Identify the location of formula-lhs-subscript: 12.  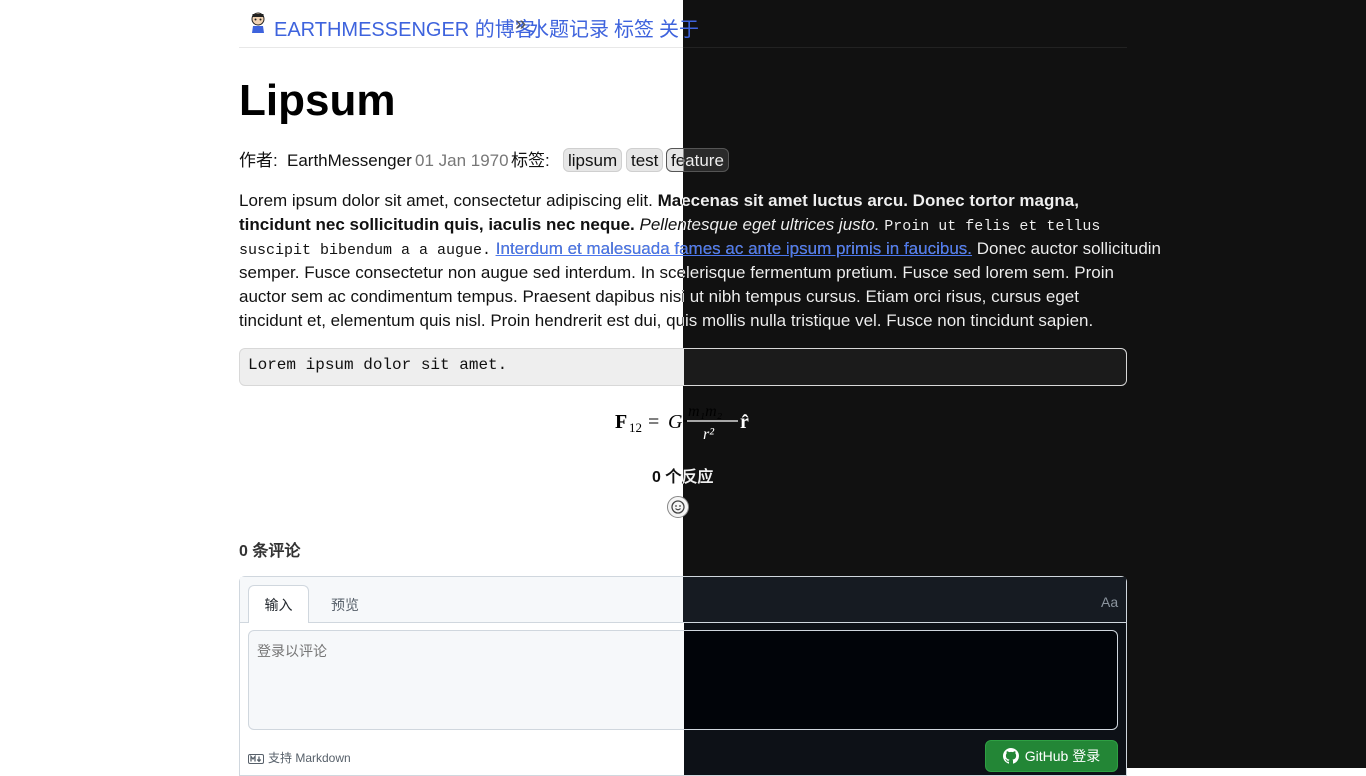
(635, 427).